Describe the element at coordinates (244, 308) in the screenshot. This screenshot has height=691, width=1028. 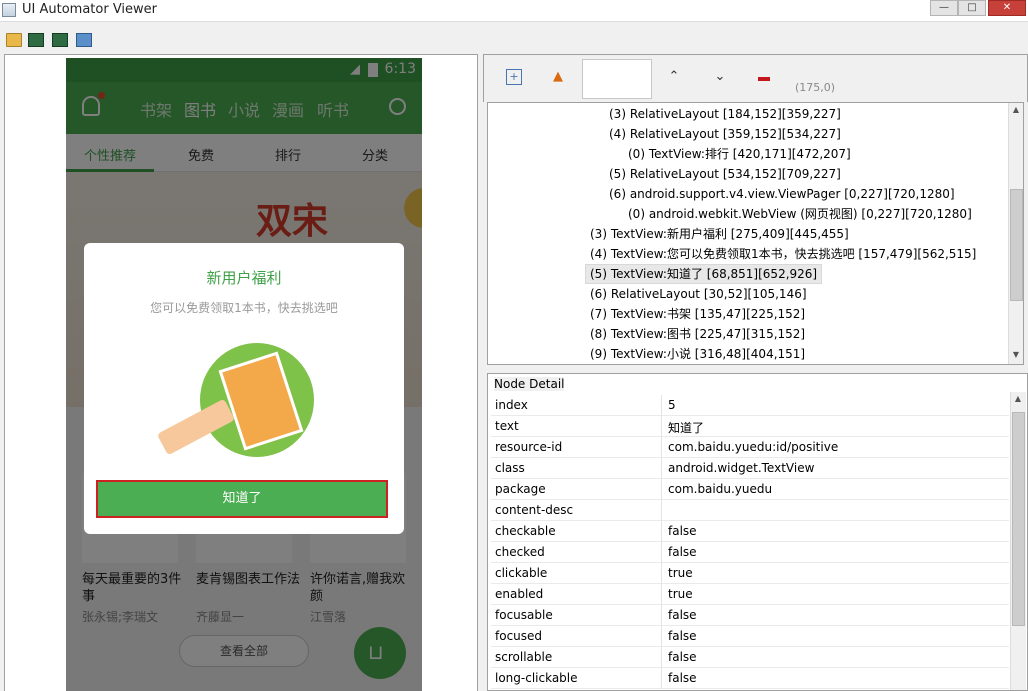
I see `dialog-message: 您可以免费领取1本书，快去挑选吧` at that location.